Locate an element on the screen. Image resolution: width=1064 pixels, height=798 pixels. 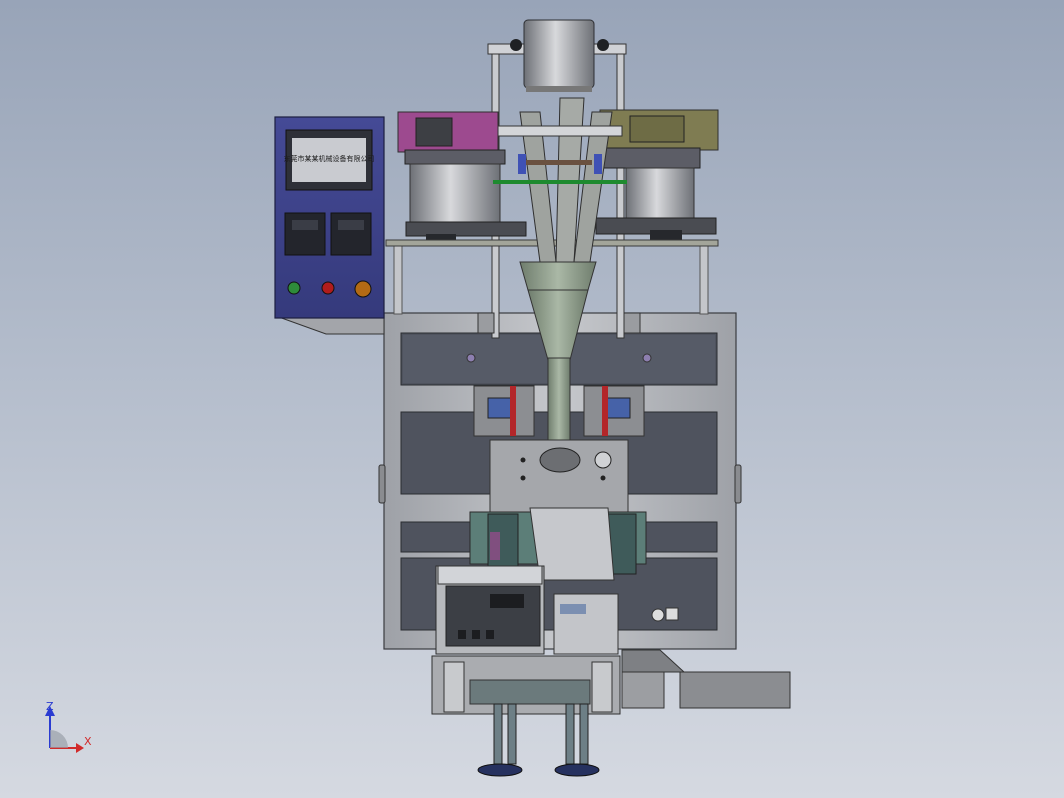
feed-chutes is located at coordinates (560, 180).